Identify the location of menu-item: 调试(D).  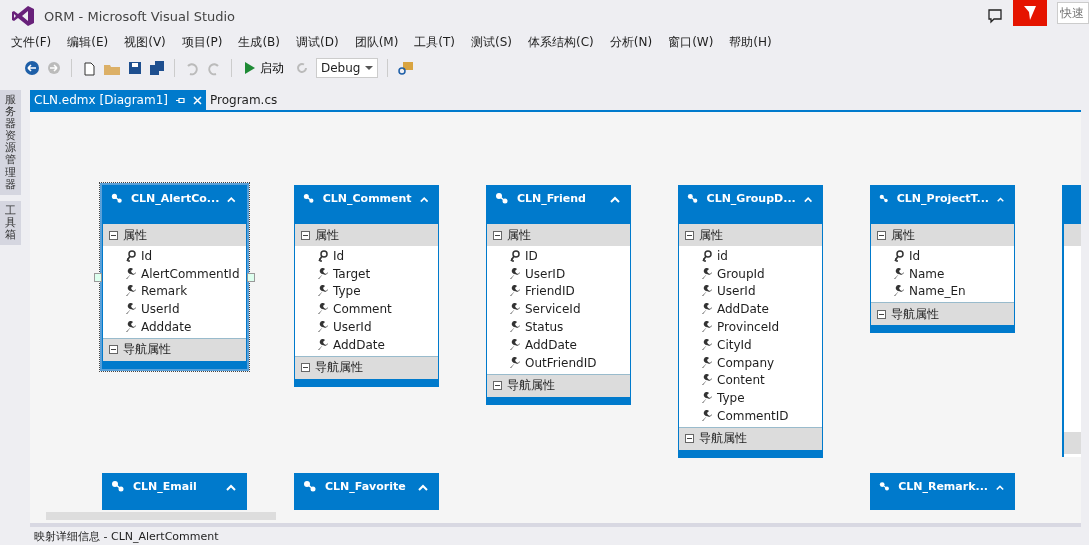
(317, 42).